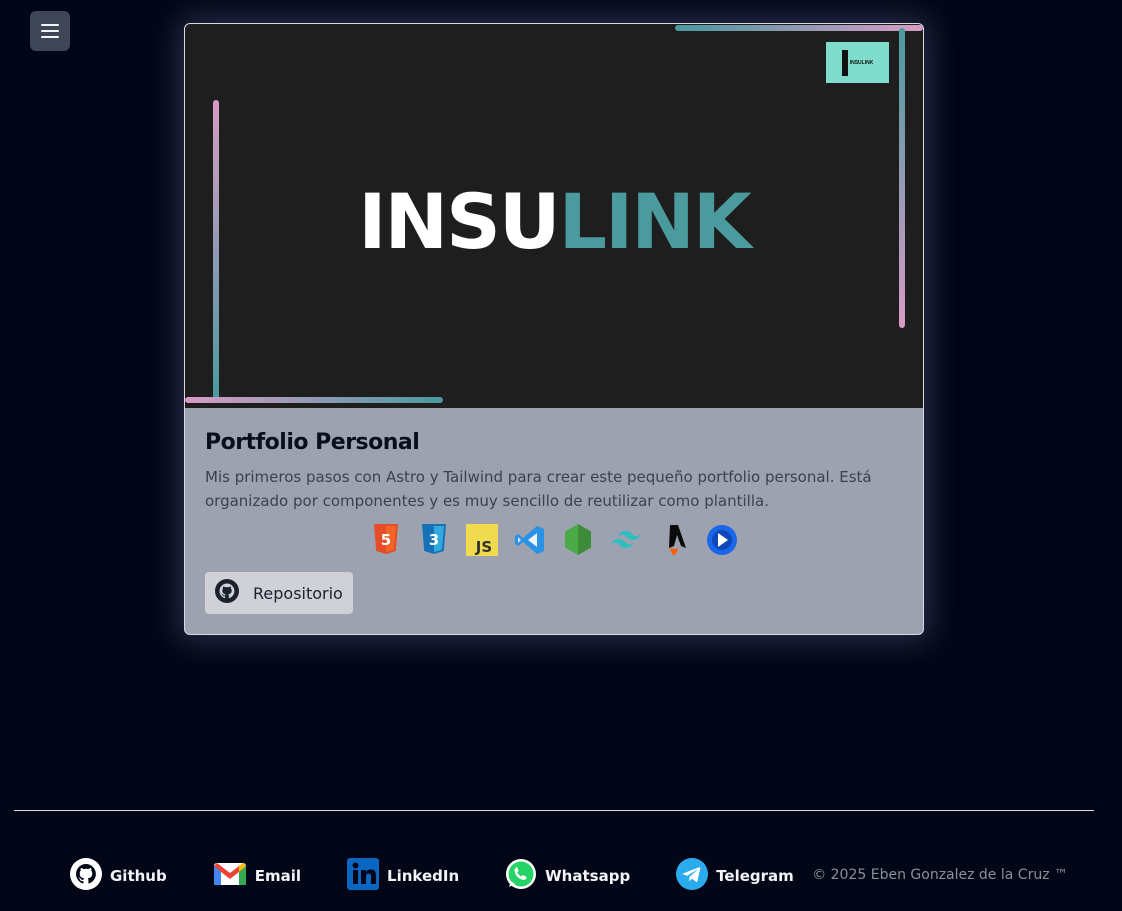  What do you see at coordinates (423, 876) in the screenshot?
I see `footer-link-label: LinkedIn` at bounding box center [423, 876].